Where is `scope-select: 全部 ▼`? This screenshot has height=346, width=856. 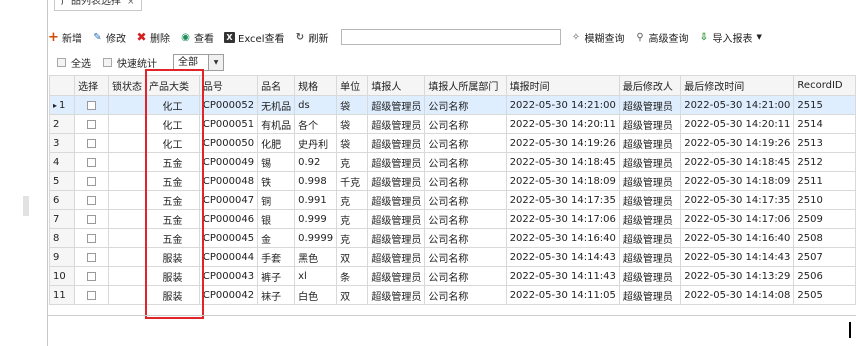 scope-select: 全部 ▼ is located at coordinates (198, 62).